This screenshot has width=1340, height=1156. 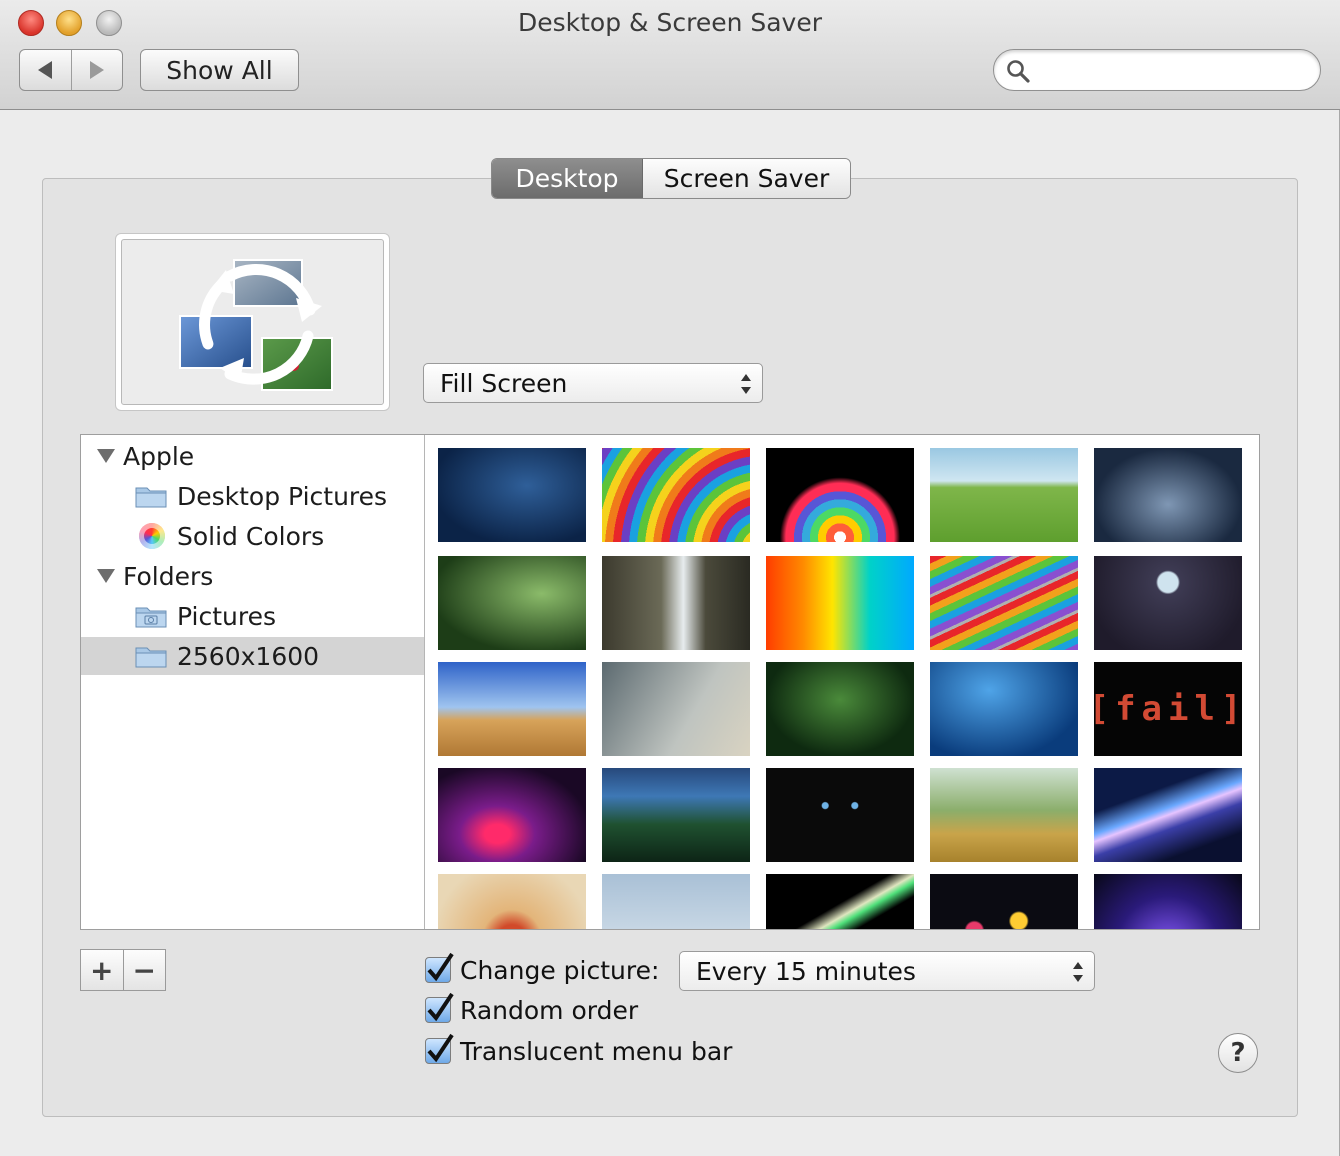 I want to click on translucent-menu-bar-checkbox, so click(x=439, y=1048).